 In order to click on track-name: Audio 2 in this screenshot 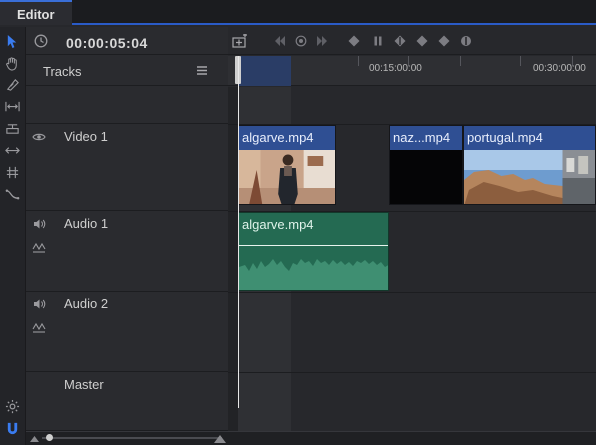, I will do `click(86, 303)`.